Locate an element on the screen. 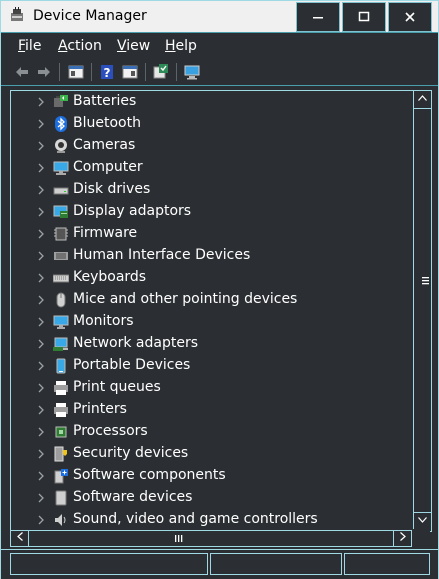  scroll-left-button is located at coordinates (20, 538).